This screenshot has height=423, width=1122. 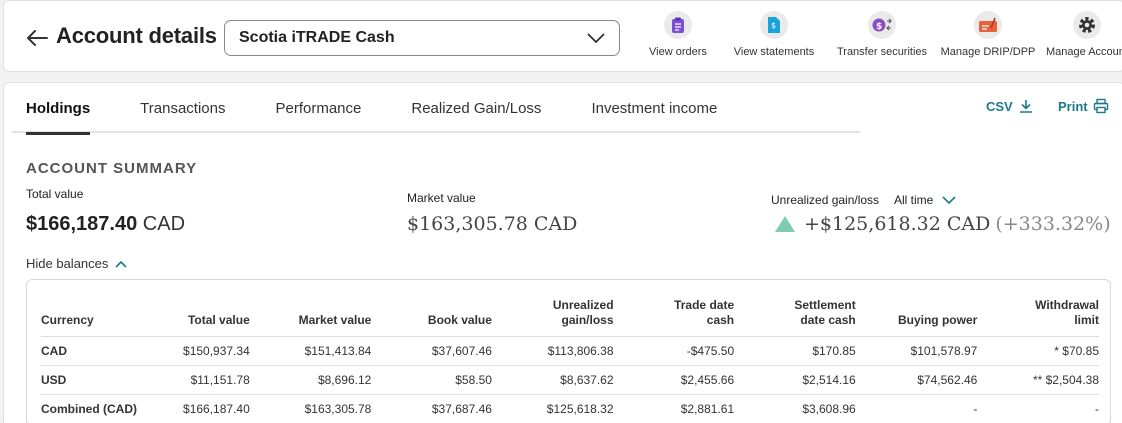 I want to click on total-value-currency: CAD, so click(x=164, y=224).